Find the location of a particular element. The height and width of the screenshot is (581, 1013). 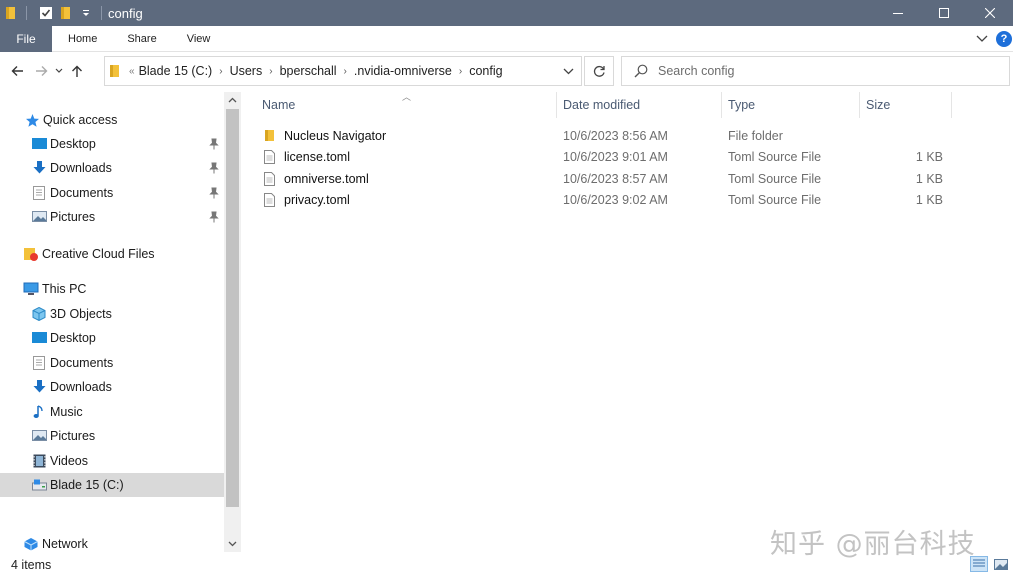

up-button is located at coordinates (77, 71).